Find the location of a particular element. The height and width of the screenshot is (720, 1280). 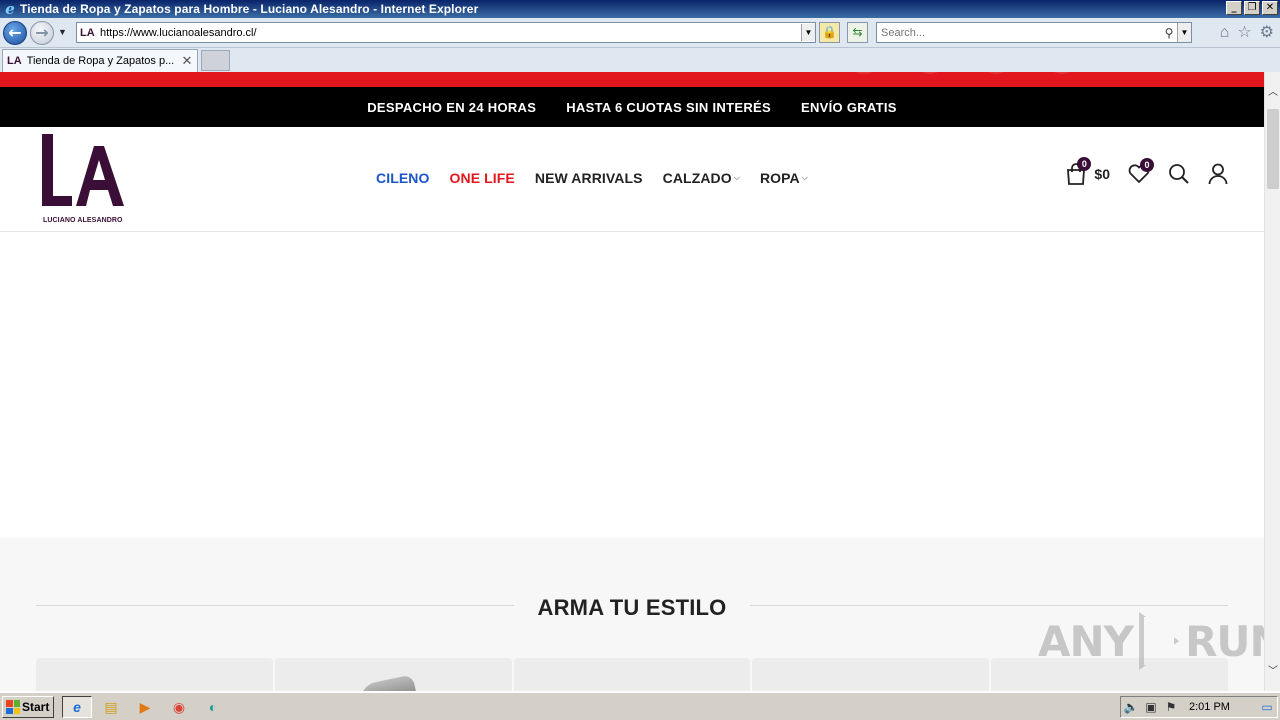

file-explorer-icon: ▤ is located at coordinates (111, 707).